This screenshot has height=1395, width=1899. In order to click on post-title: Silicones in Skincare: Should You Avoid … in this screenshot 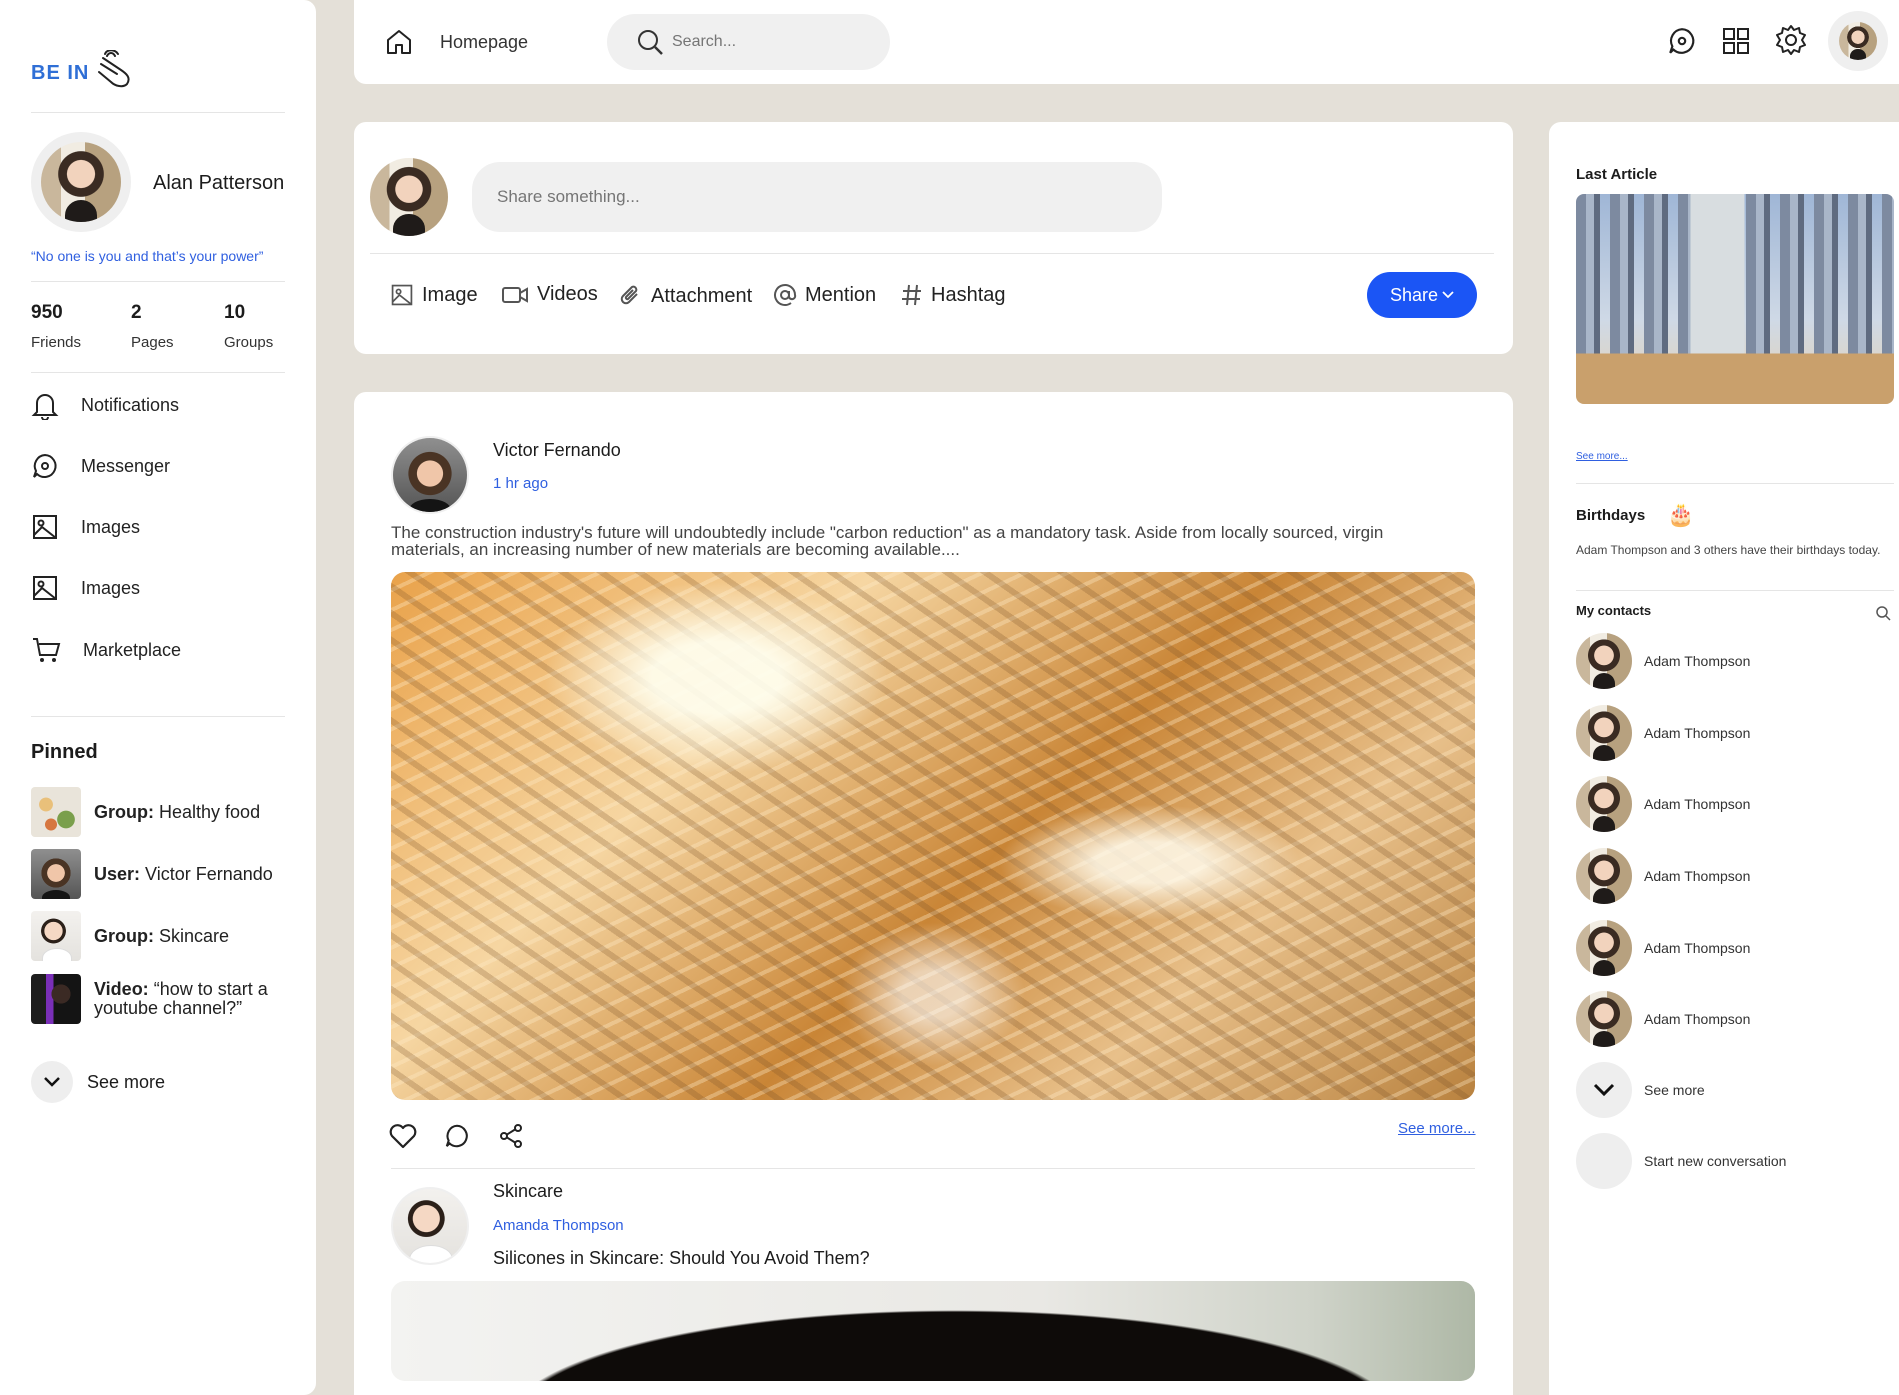, I will do `click(681, 1258)`.